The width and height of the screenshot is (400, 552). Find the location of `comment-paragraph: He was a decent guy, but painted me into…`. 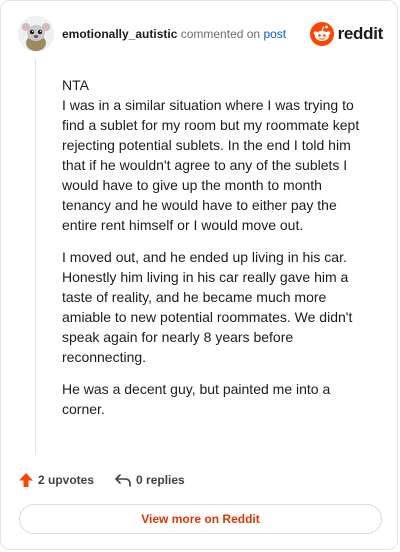

comment-paragraph: He was a decent guy, but painted me into… is located at coordinates (196, 399).